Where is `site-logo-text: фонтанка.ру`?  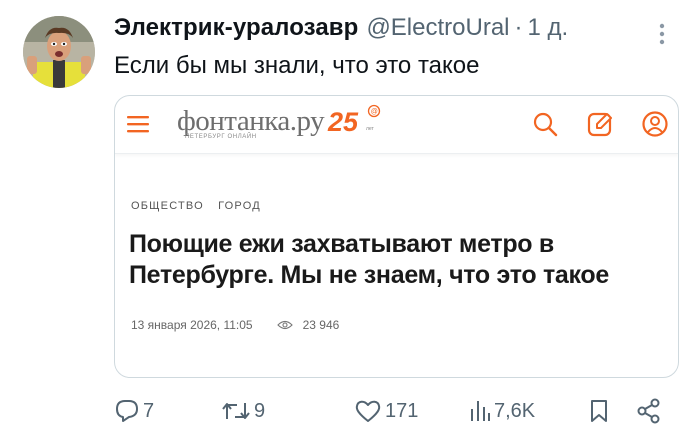 site-logo-text: фонтанка.ру is located at coordinates (251, 121).